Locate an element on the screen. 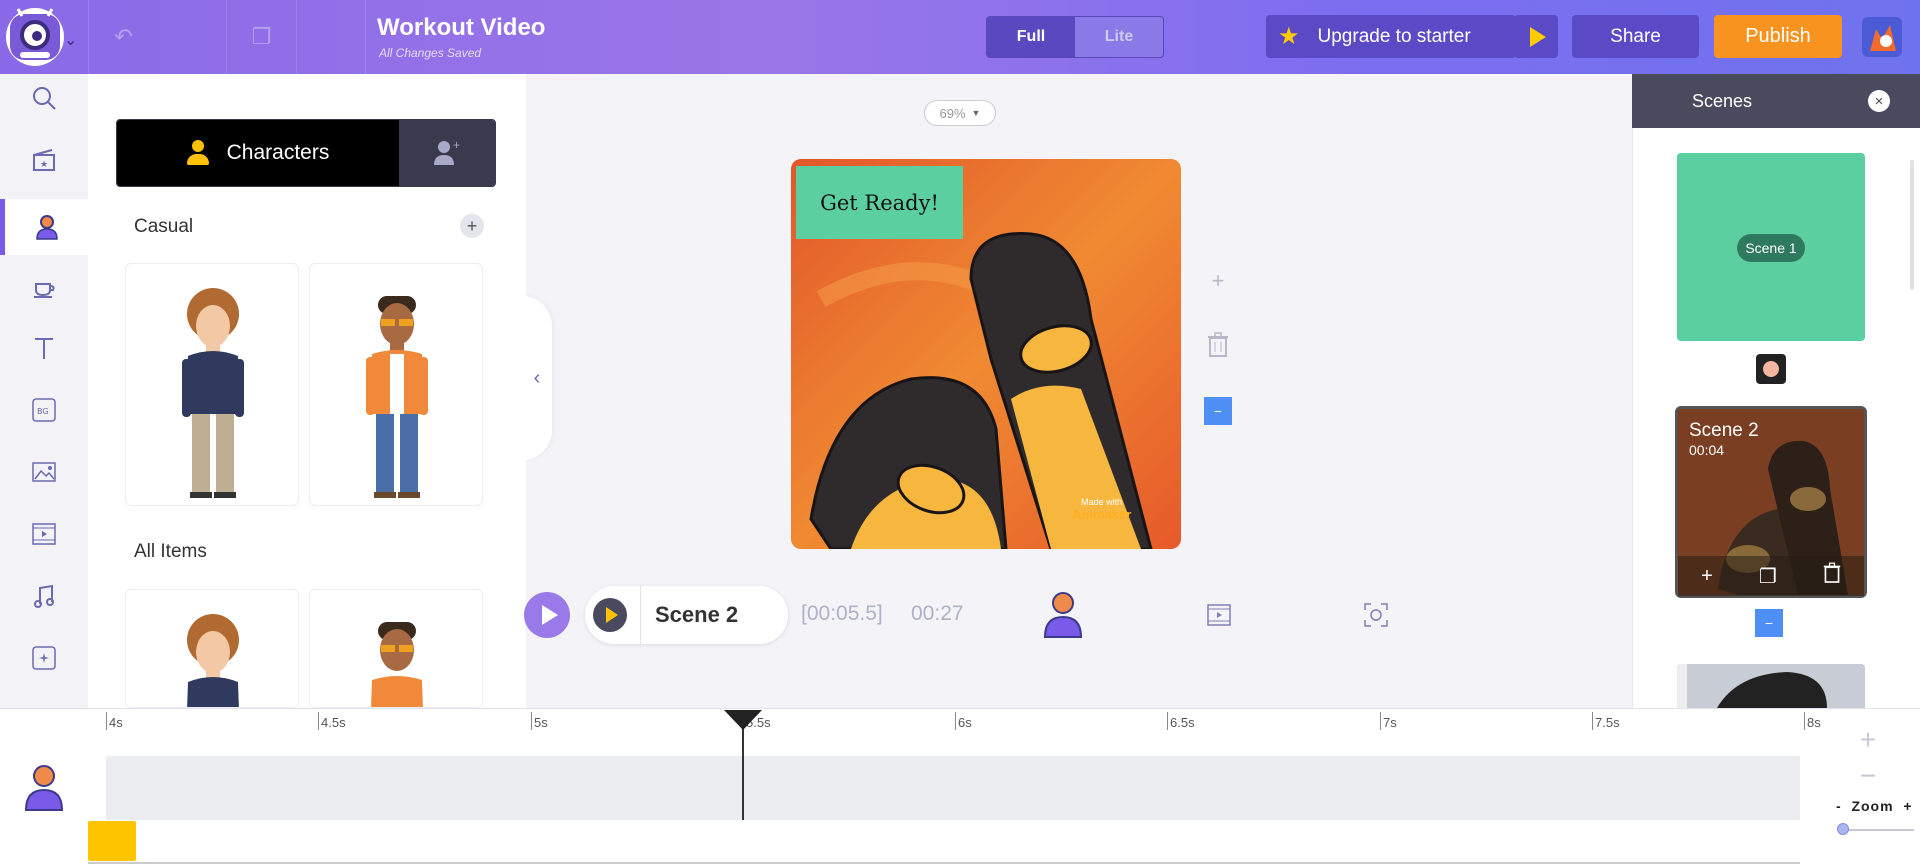 The image size is (1920, 865). scene-2-title: Scene 2 is located at coordinates (1724, 430).